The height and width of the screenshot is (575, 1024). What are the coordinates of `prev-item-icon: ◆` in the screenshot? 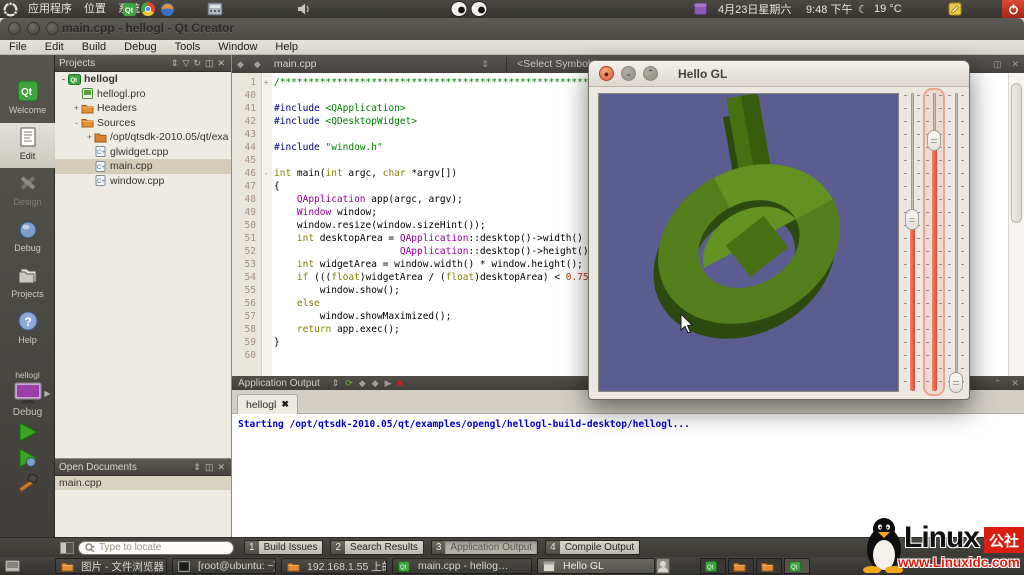 It's located at (362, 383).